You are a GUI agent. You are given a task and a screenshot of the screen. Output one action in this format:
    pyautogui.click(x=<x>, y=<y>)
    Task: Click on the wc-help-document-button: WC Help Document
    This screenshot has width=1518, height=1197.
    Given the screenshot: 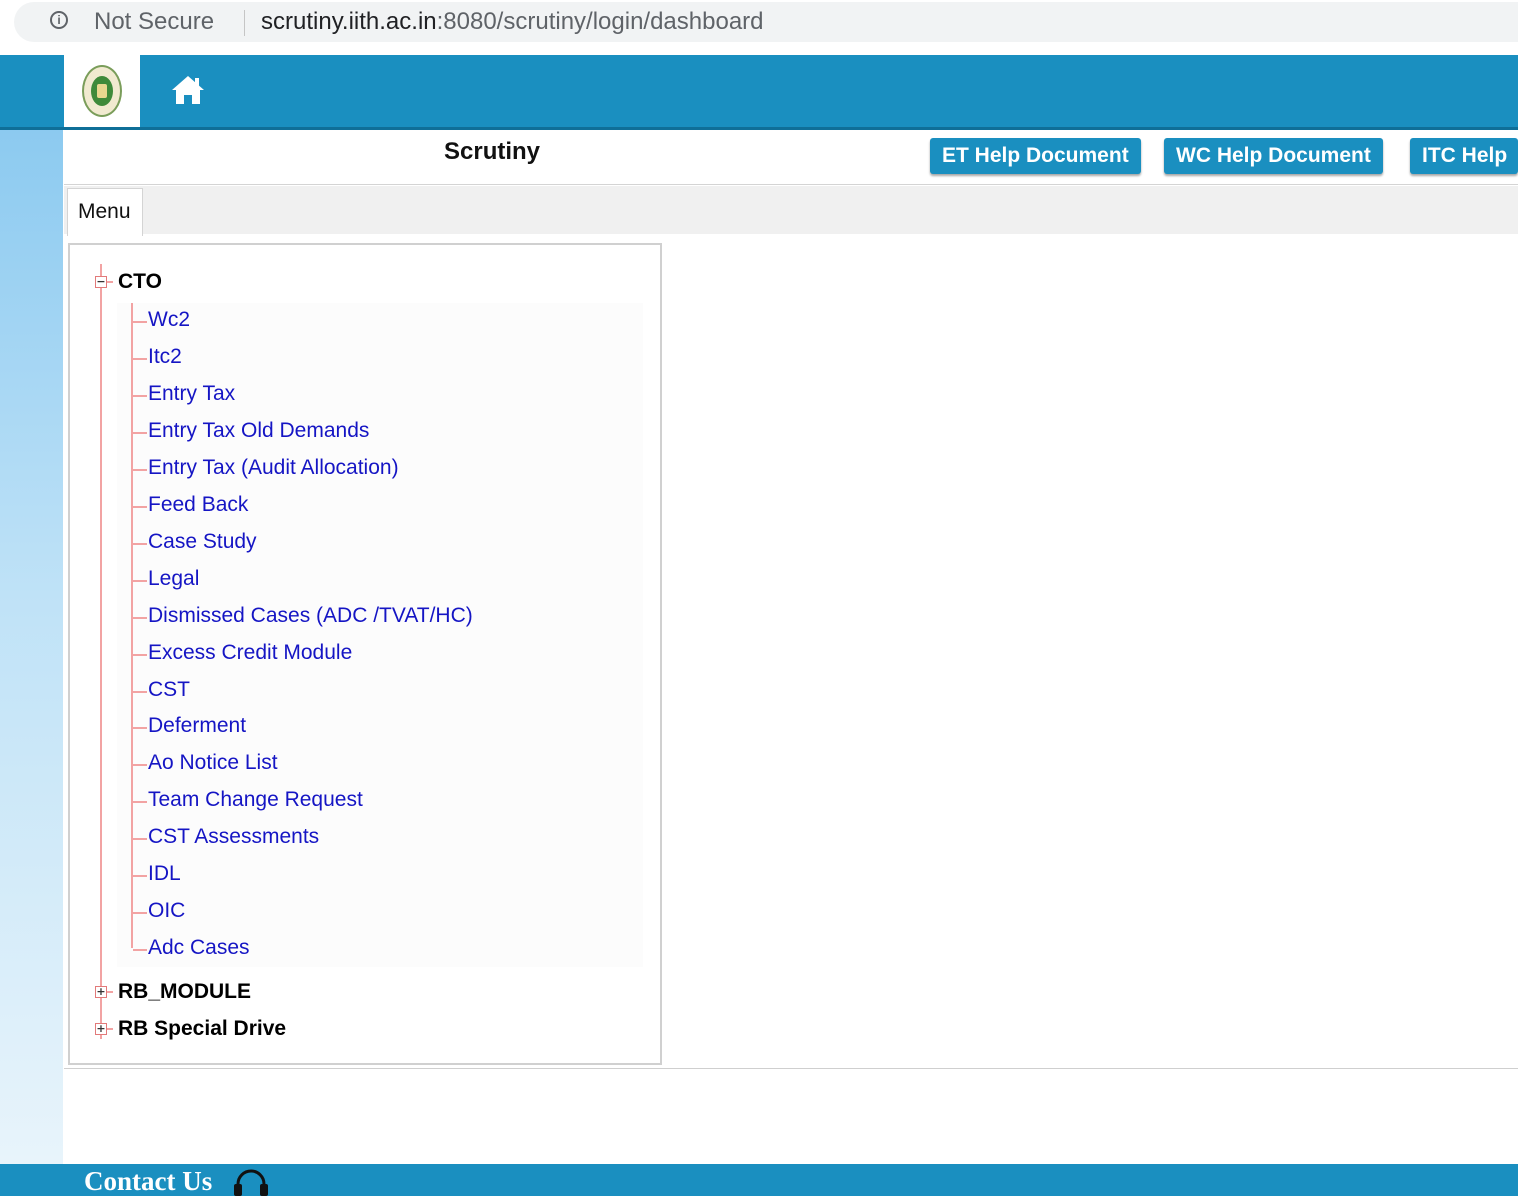 What is the action you would take?
    pyautogui.click(x=1273, y=156)
    